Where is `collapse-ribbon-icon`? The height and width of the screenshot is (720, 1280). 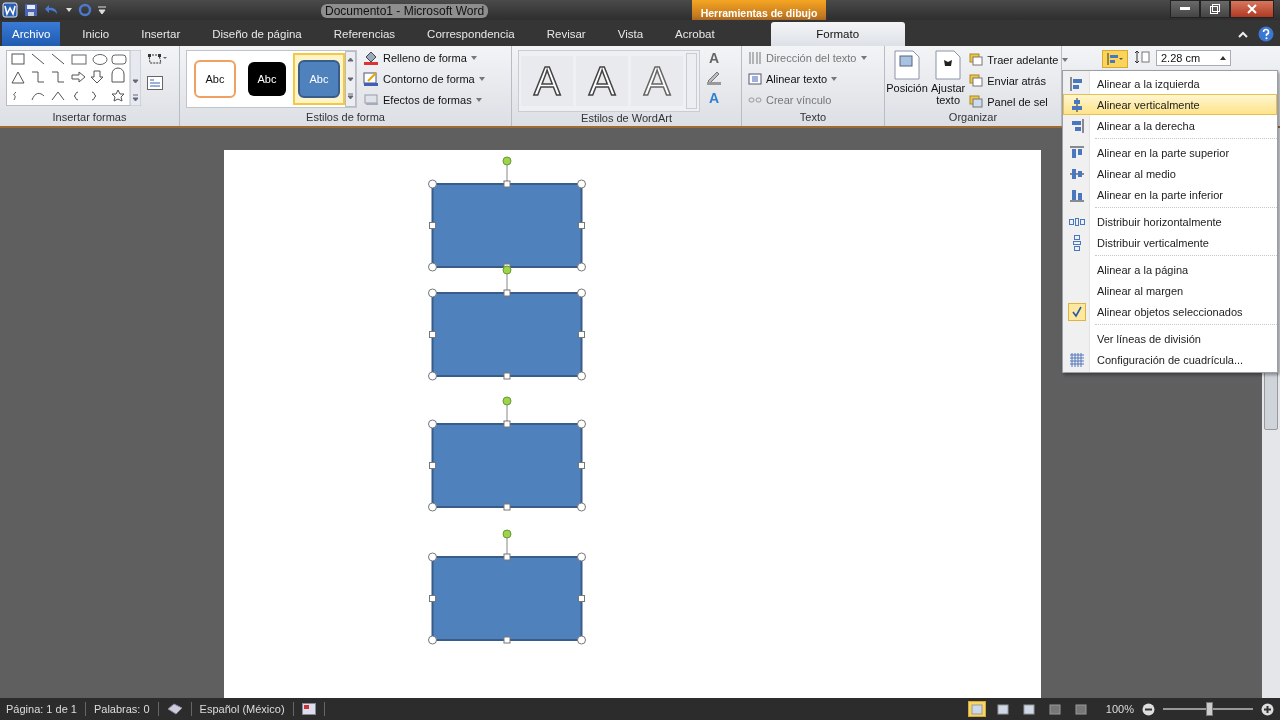 collapse-ribbon-icon is located at coordinates (1243, 34).